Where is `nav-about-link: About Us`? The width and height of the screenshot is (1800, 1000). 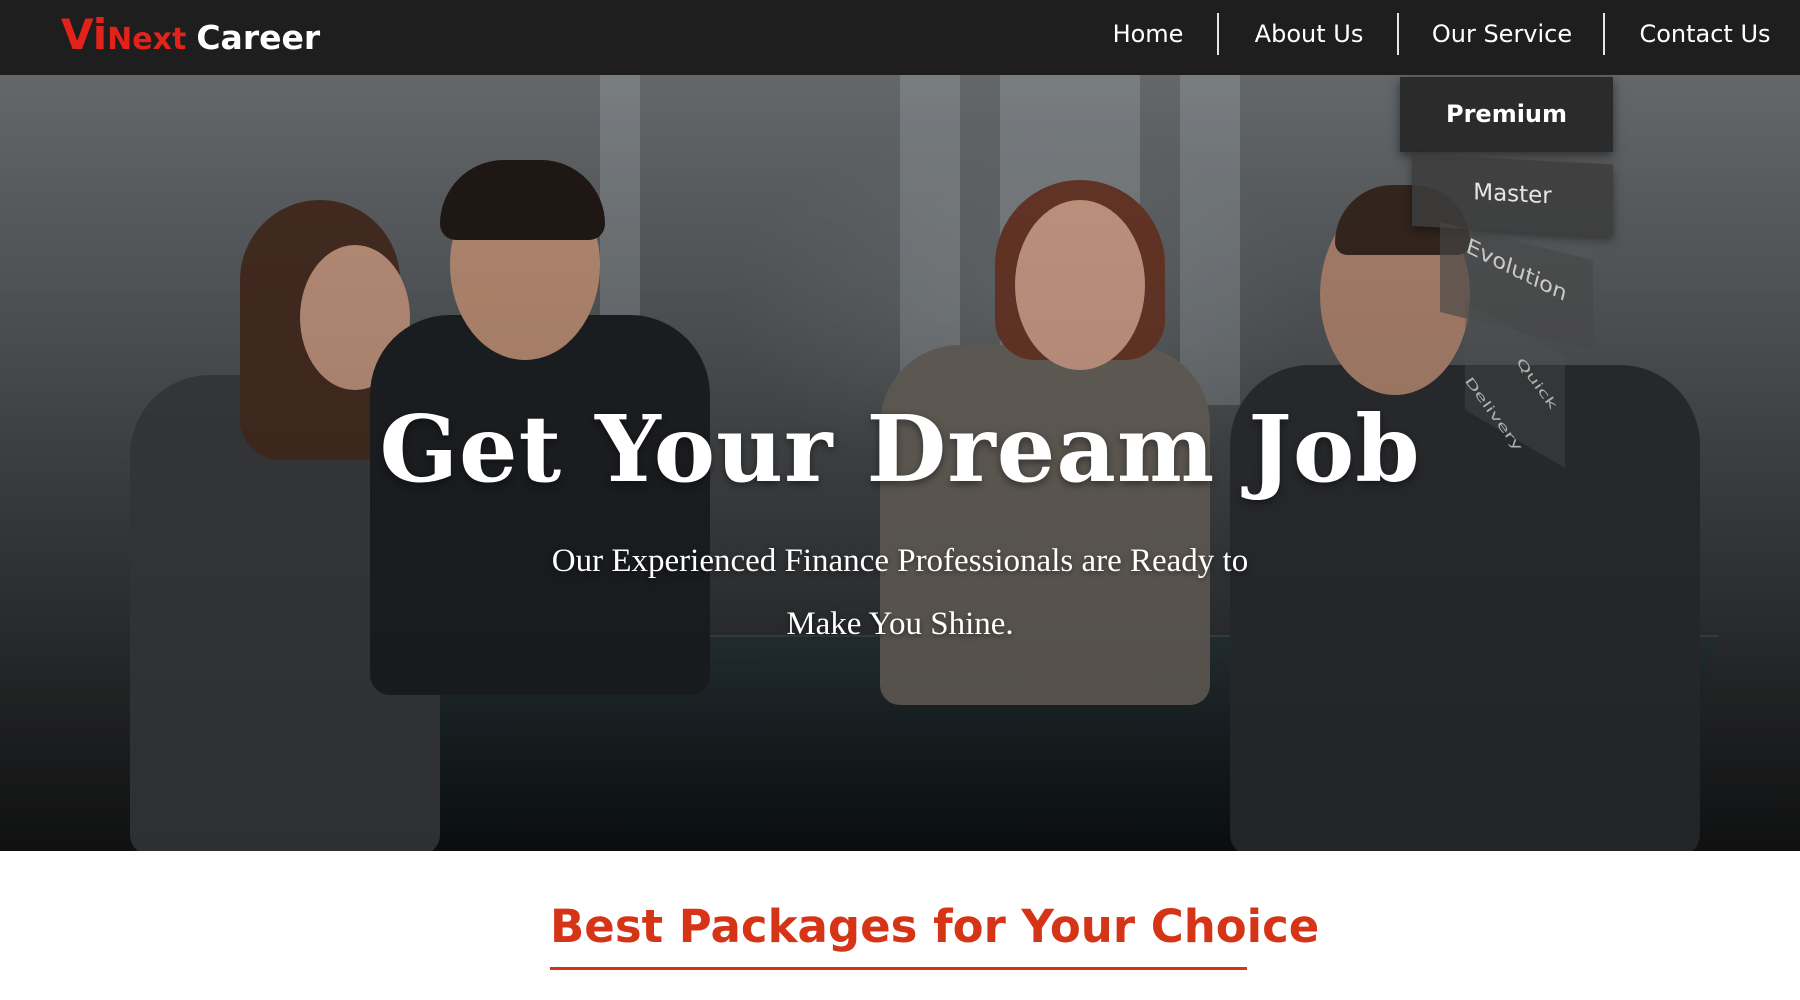
nav-about-link: About Us is located at coordinates (1309, 35).